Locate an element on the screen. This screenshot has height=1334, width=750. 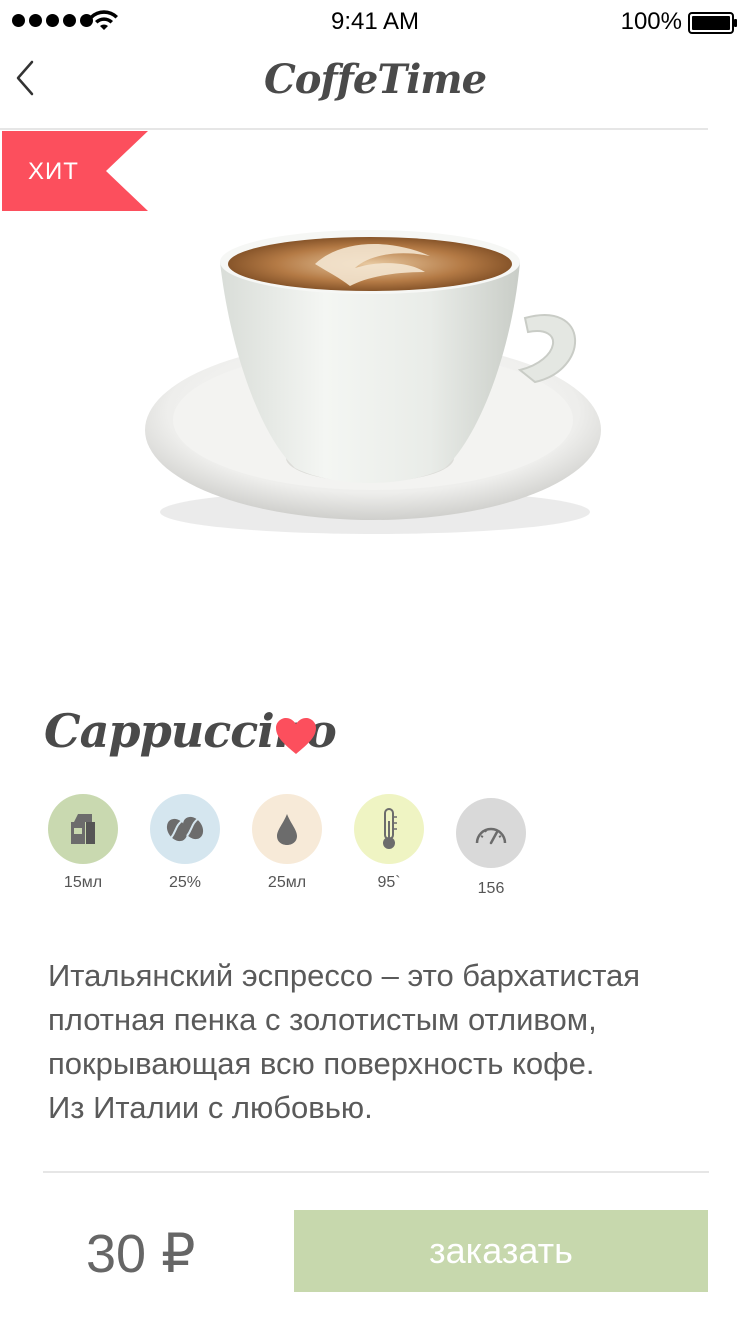
heart-icon is located at coordinates (296, 736).